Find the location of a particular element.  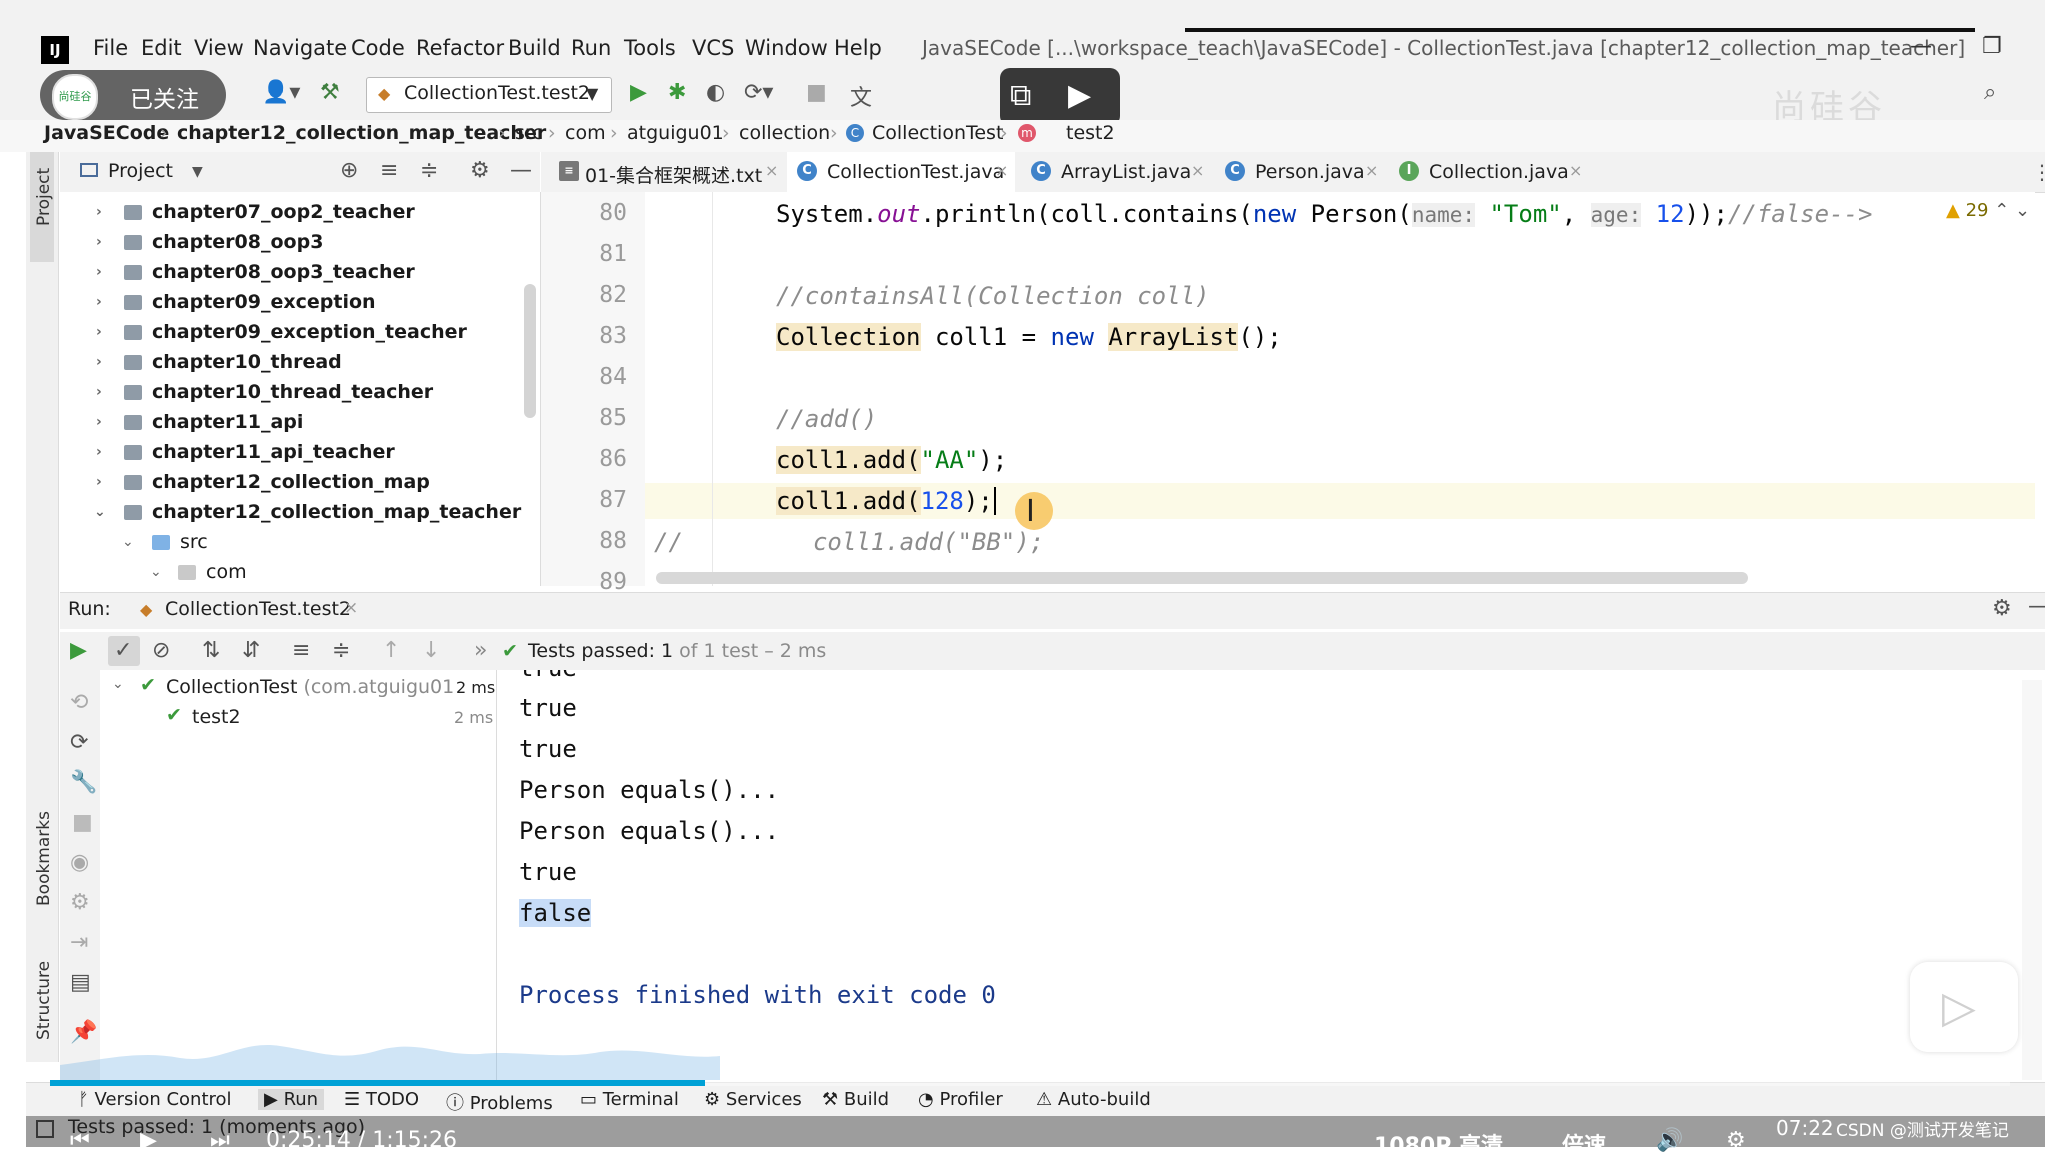

project-stripe-tab: Project is located at coordinates (44, 197).